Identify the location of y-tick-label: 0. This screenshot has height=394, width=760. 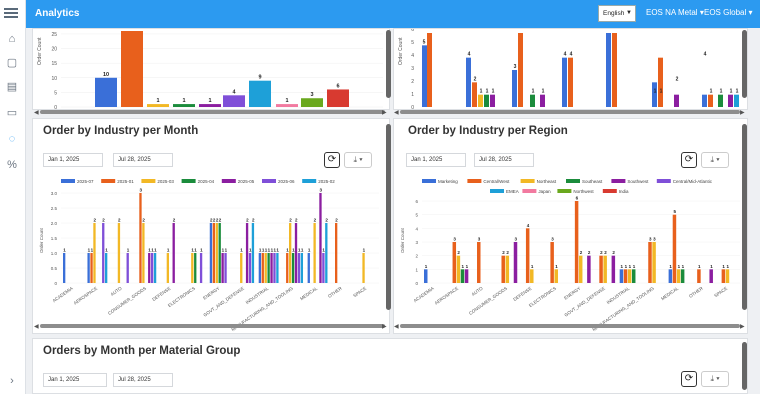
(55, 283).